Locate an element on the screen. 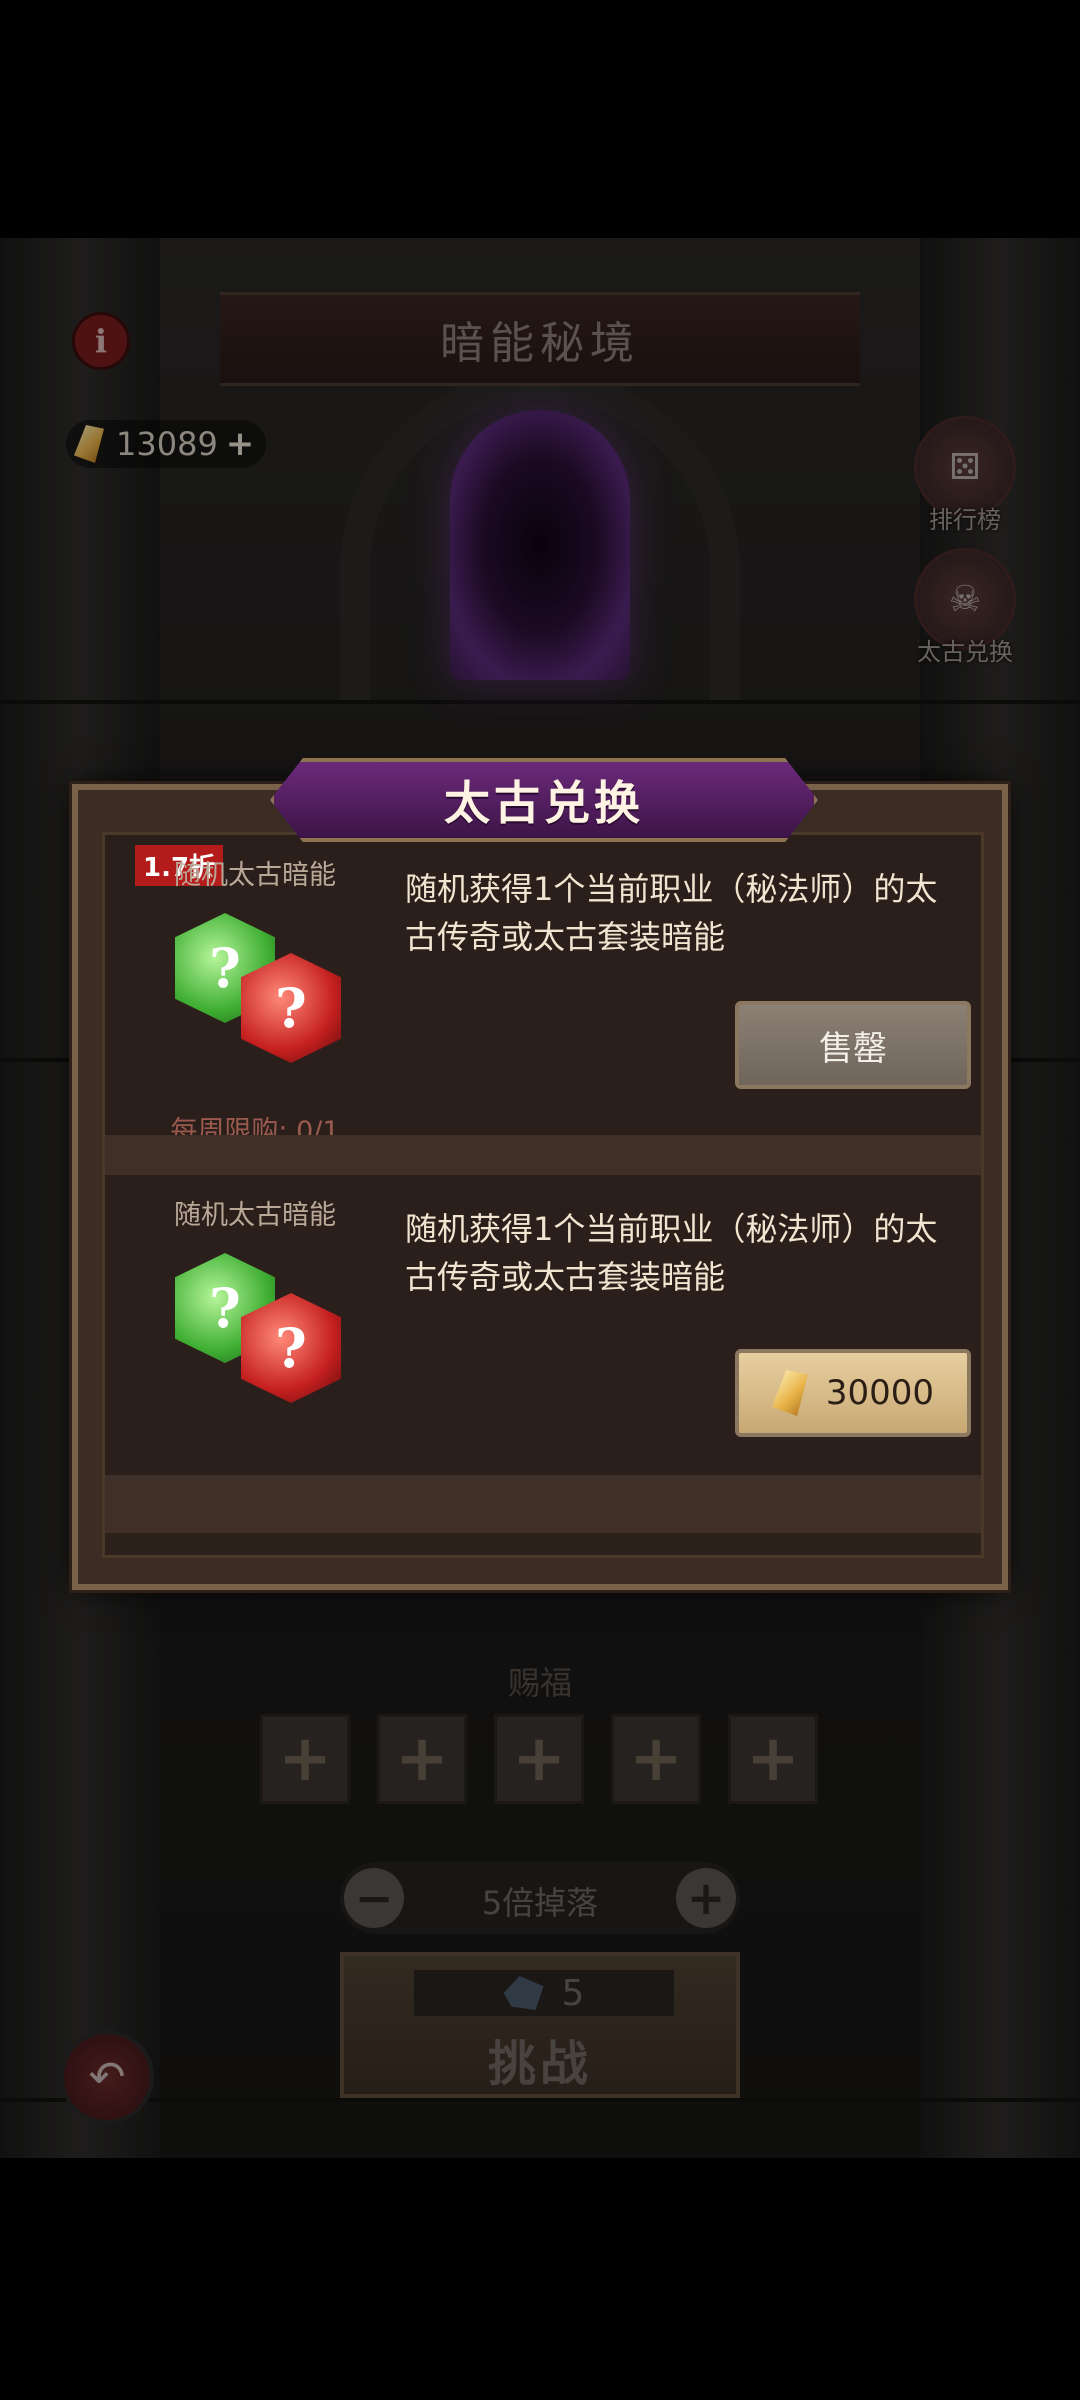 The height and width of the screenshot is (2400, 1080). buy-button: 30000 is located at coordinates (853, 1393).